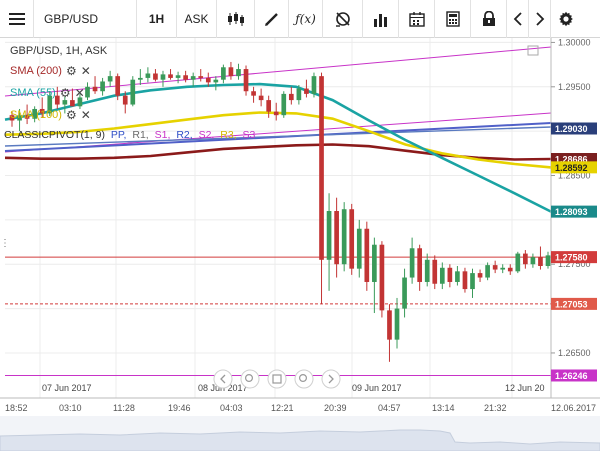  What do you see at coordinates (85, 19) in the screenshot?
I see `symbol-selector: GBP/USD` at bounding box center [85, 19].